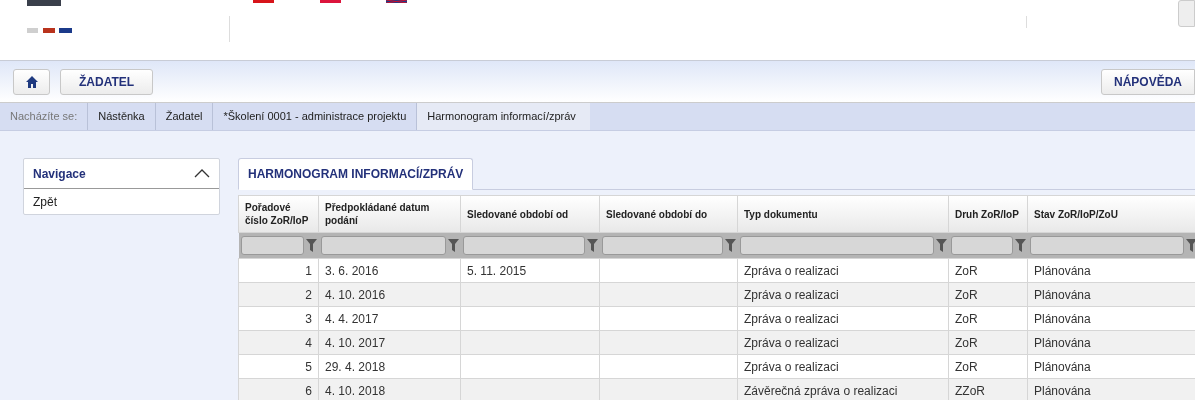 This screenshot has height=400, width=1195. Describe the element at coordinates (107, 81) in the screenshot. I see `applicant-button: ŽADATEL` at that location.